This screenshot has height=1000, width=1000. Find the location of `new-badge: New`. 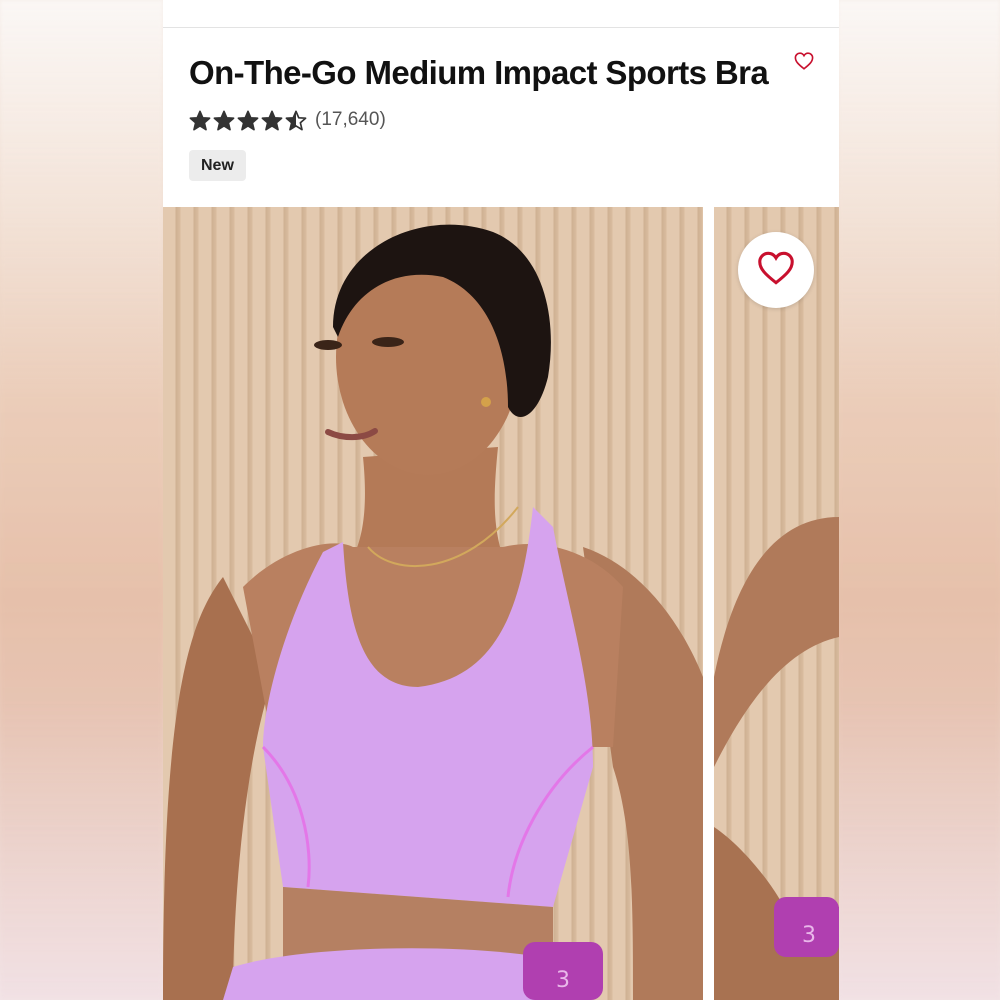

new-badge: New is located at coordinates (217, 165).